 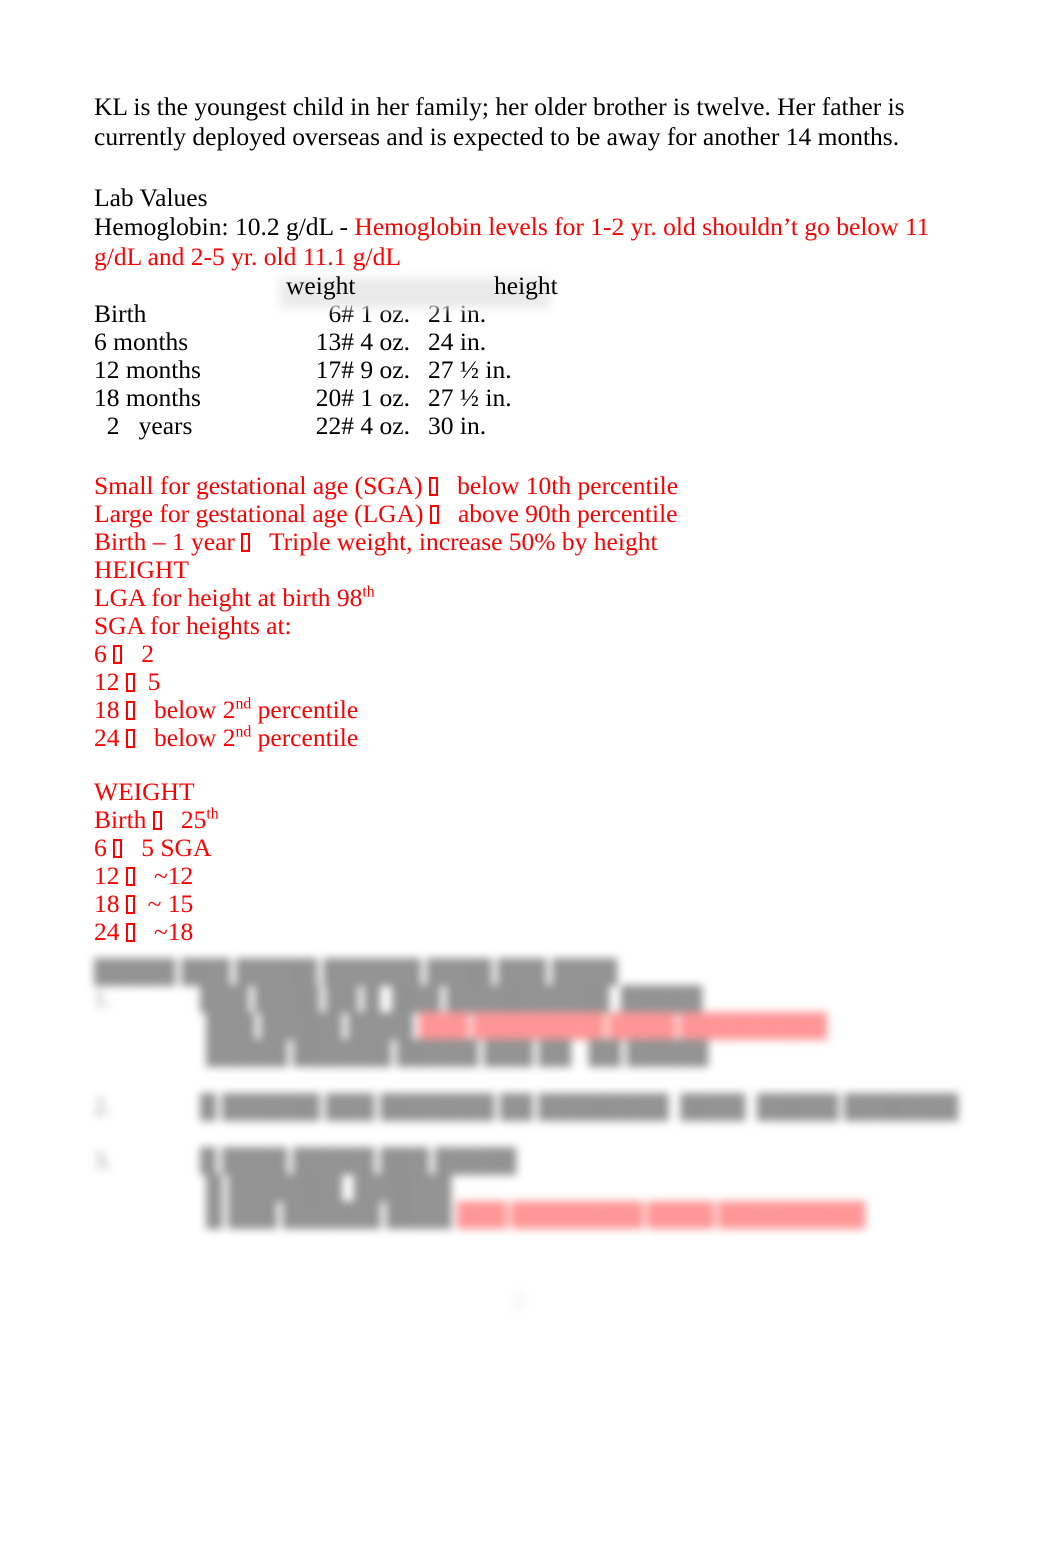 What do you see at coordinates (457, 1052) in the screenshot?
I see `redacted-line-text: █████ ██████ █████ ███ ██ ██ █████` at bounding box center [457, 1052].